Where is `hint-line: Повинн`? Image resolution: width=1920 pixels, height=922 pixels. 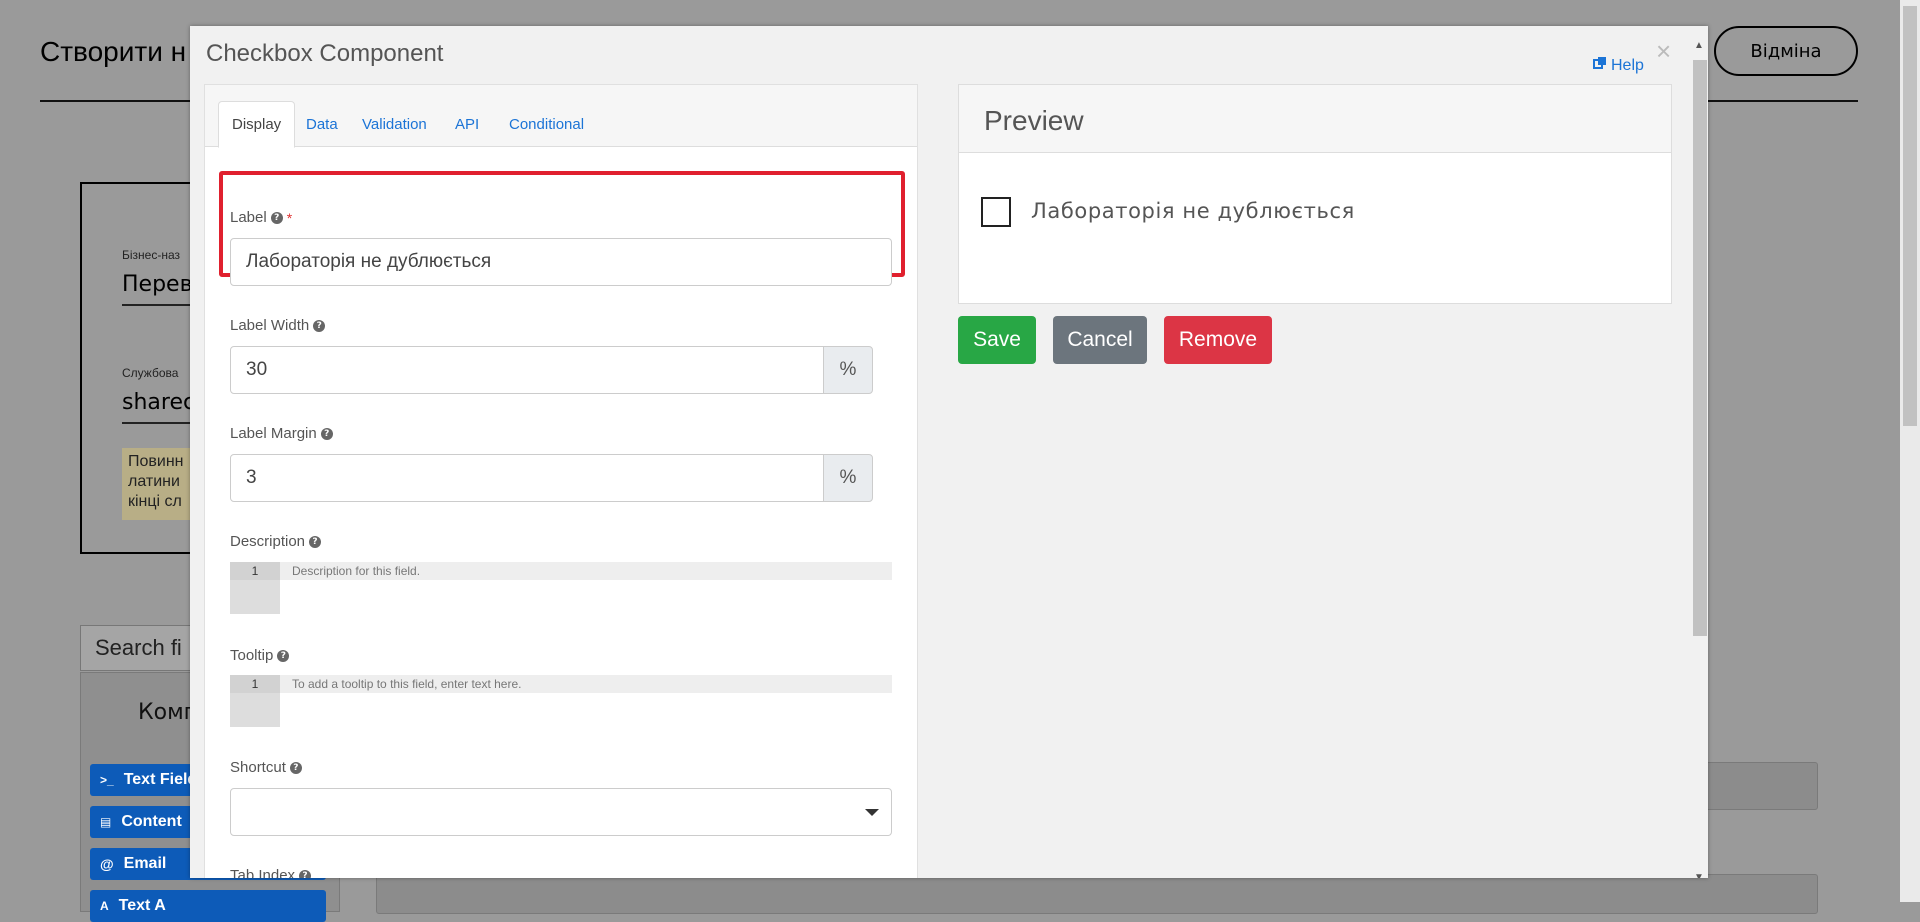 hint-line: Повинн is located at coordinates (156, 461).